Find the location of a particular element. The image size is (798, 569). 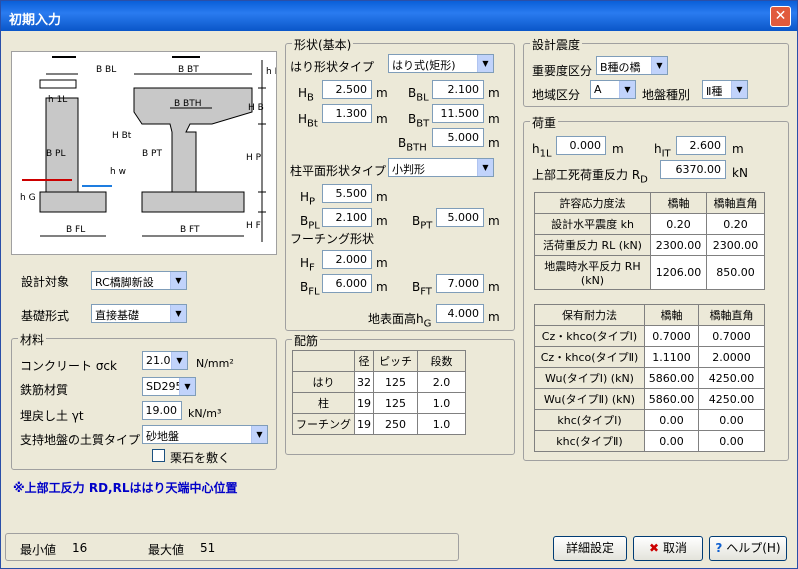

note-text: ※上部工反力 RD,RLははり天端中心位置 is located at coordinates (125, 488).